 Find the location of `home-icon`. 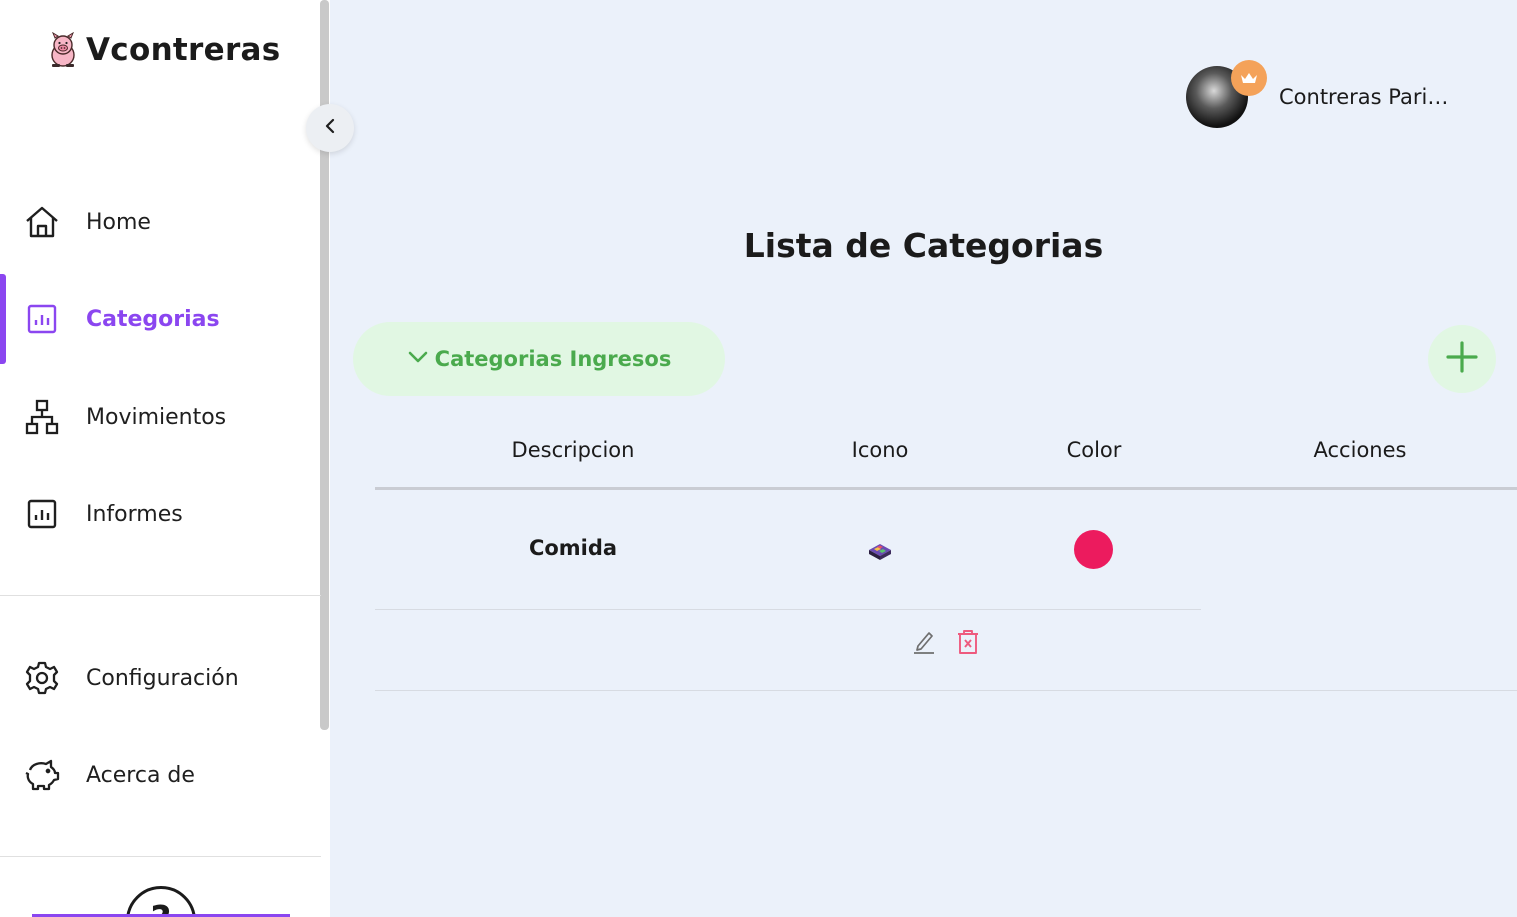

home-icon is located at coordinates (42, 222).